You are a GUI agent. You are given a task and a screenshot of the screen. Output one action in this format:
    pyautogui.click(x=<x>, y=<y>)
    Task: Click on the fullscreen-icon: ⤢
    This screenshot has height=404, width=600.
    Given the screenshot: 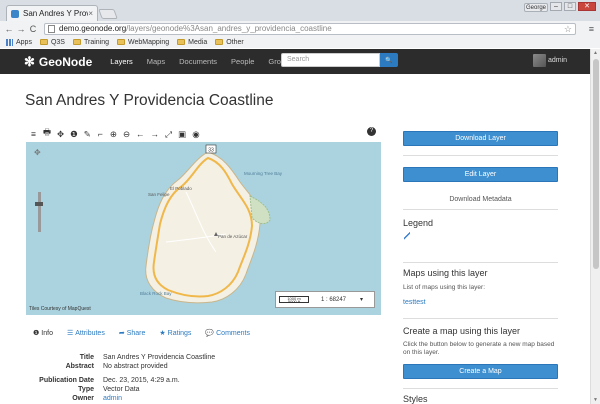 What is the action you would take?
    pyautogui.click(x=168, y=134)
    